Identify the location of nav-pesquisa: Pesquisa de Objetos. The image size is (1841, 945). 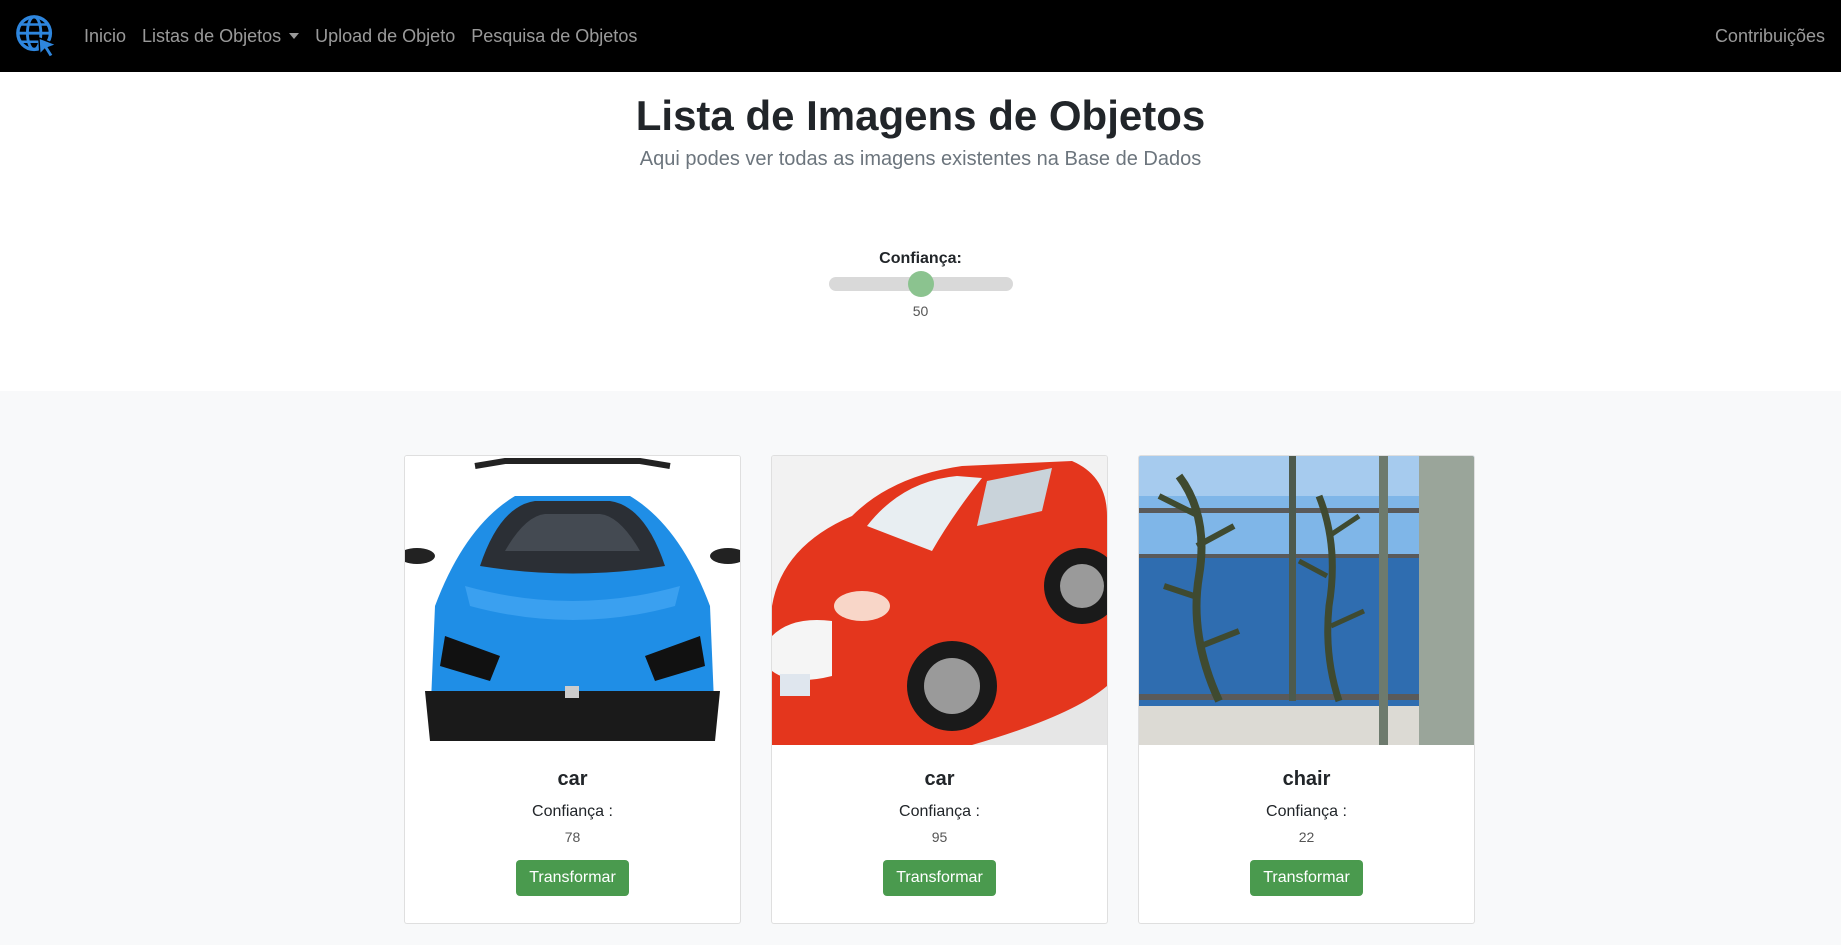
(554, 36).